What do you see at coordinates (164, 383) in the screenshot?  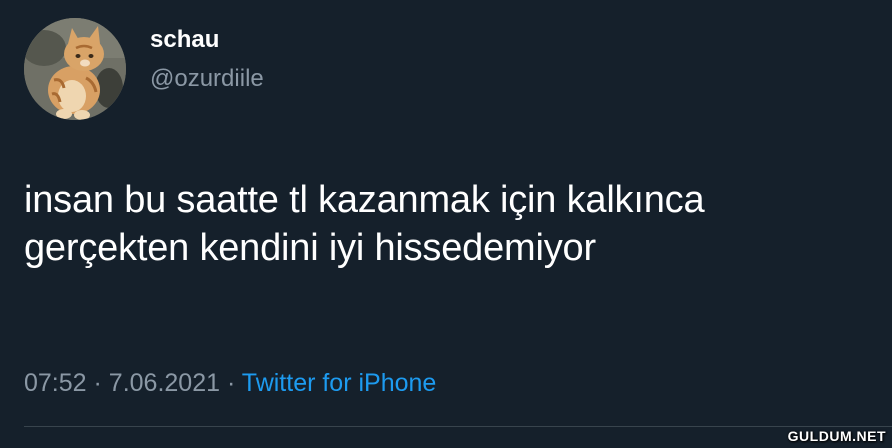 I see `tweet-date: 7.06.2021` at bounding box center [164, 383].